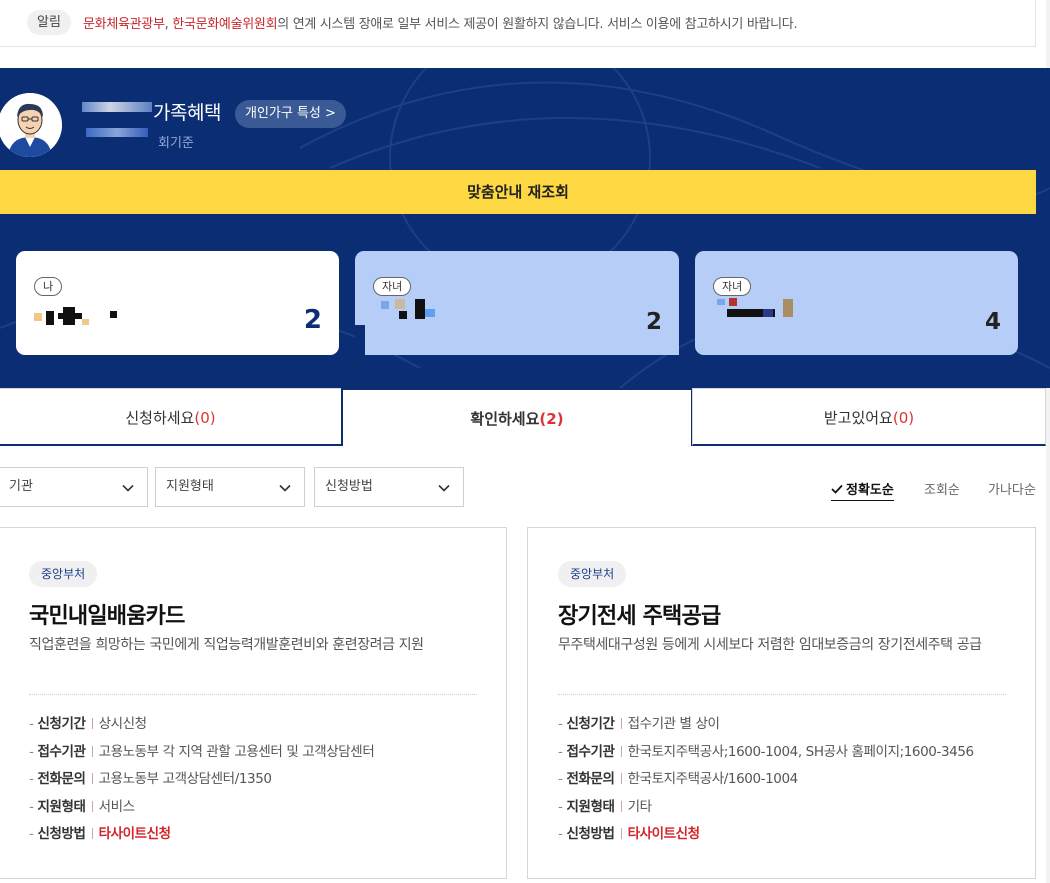 The width and height of the screenshot is (1050, 883). What do you see at coordinates (856, 303) in the screenshot?
I see `member-card-child-2: 자녀 4` at bounding box center [856, 303].